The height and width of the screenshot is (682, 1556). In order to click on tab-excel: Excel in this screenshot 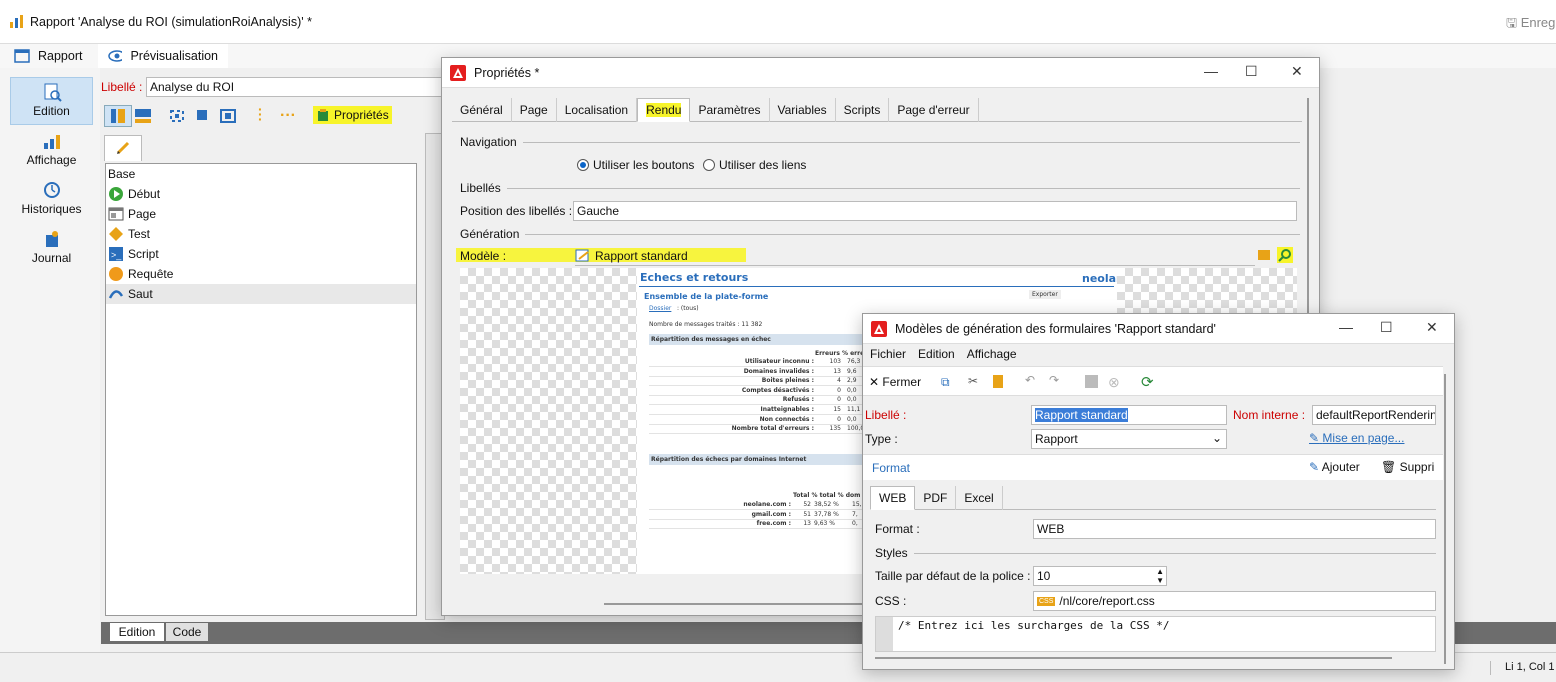, I will do `click(979, 498)`.